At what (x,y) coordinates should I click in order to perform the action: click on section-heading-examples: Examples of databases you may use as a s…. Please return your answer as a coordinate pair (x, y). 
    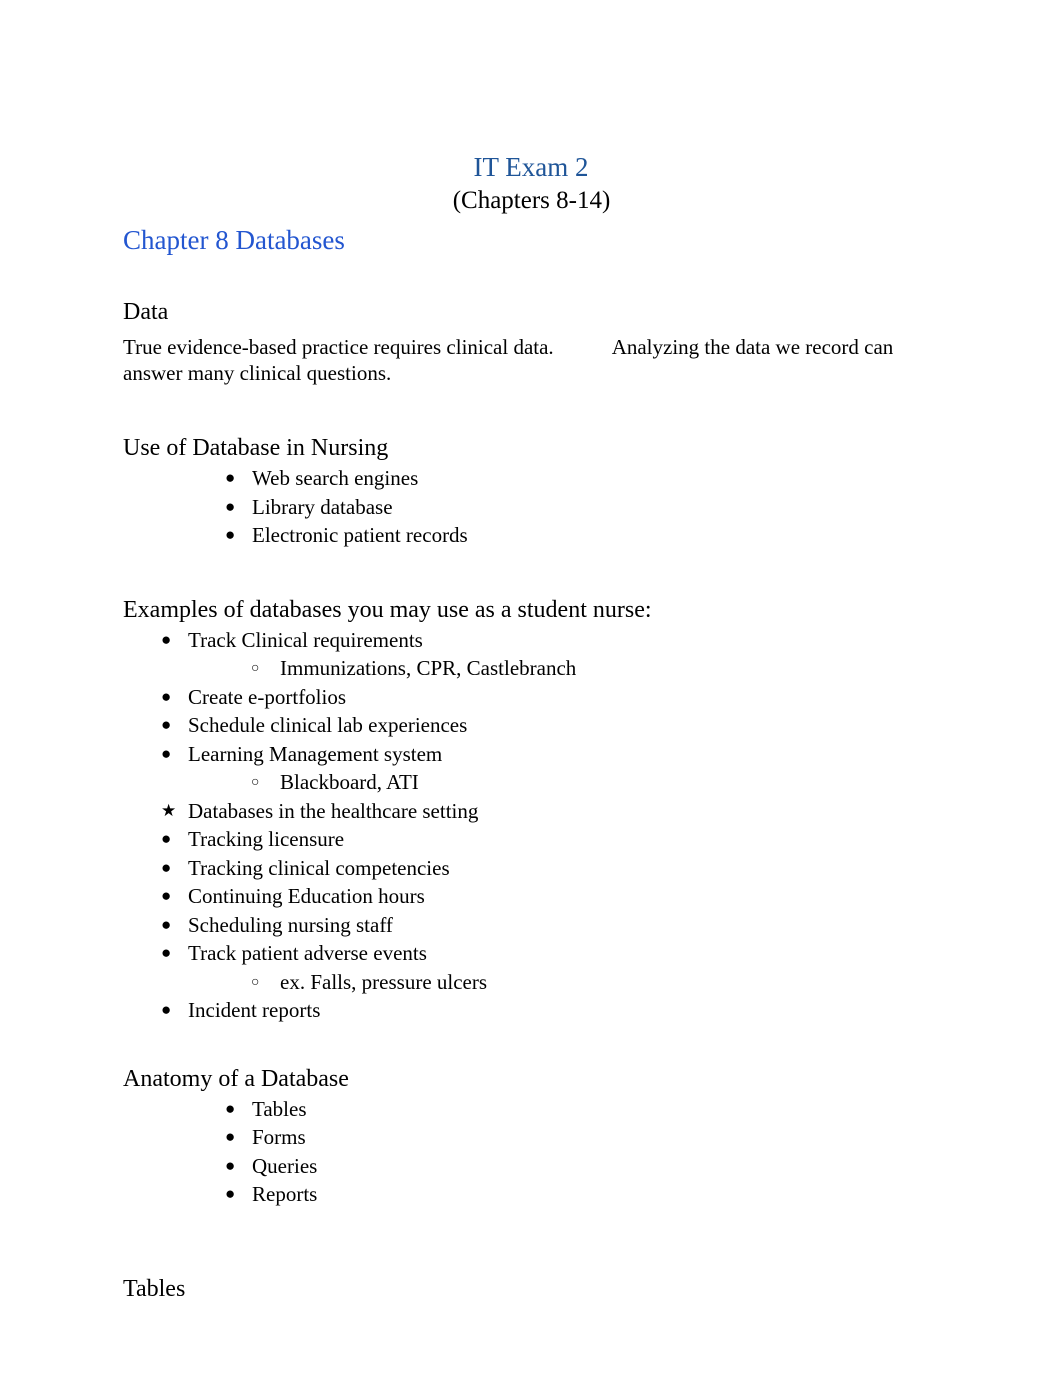
    Looking at the image, I should click on (387, 609).